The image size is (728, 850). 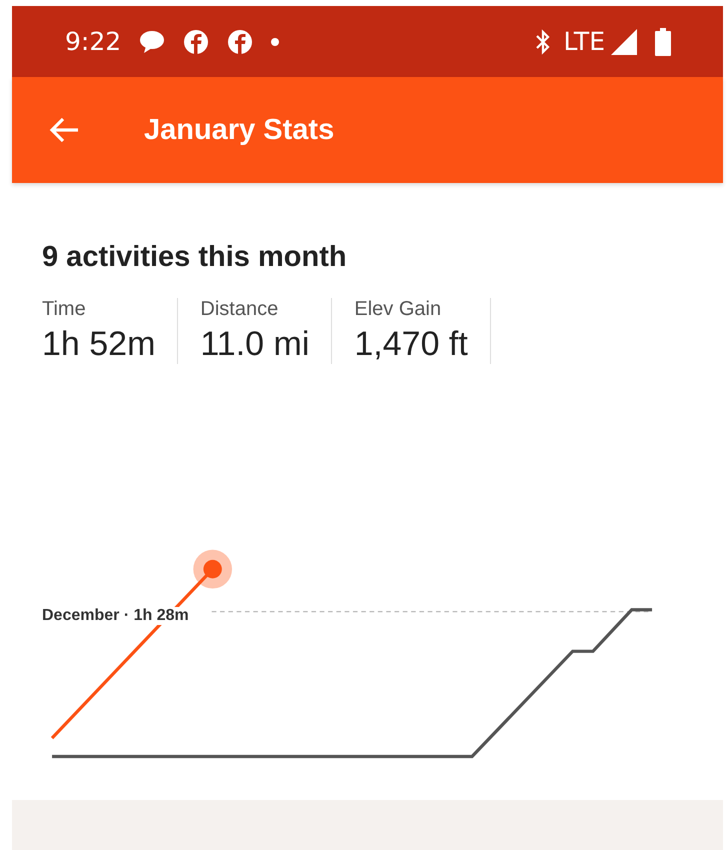 What do you see at coordinates (93, 41) in the screenshot?
I see `clock: 9:22` at bounding box center [93, 41].